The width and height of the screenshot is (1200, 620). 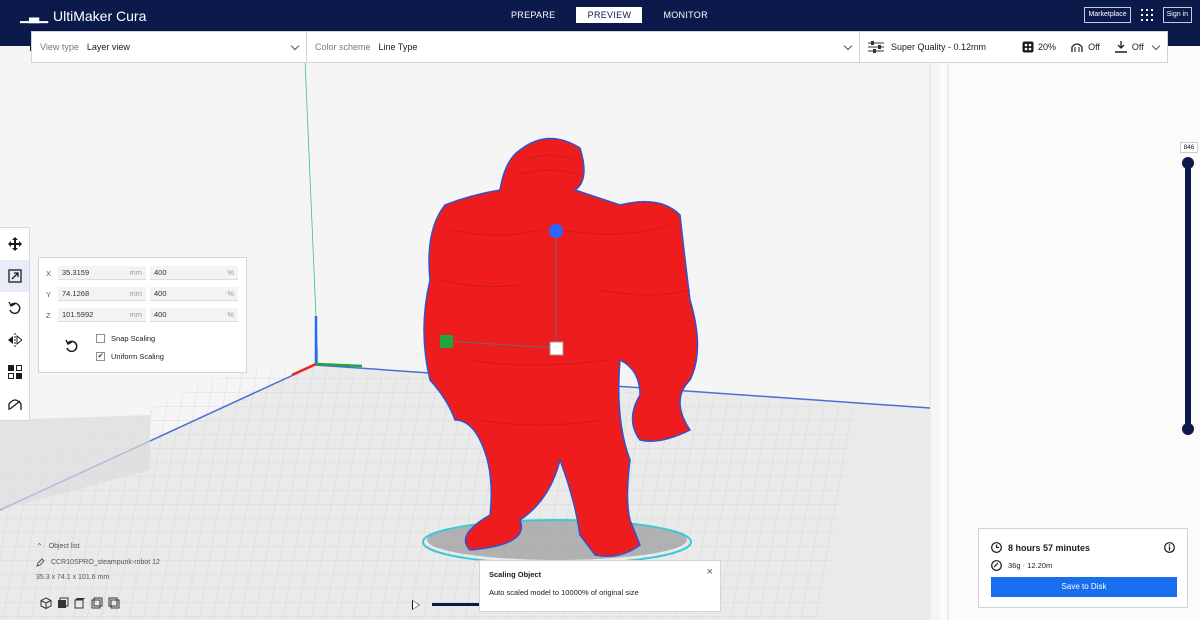 I want to click on object-name-row: CCR10SPRO_steampunk-robot 12, so click(x=98, y=562).